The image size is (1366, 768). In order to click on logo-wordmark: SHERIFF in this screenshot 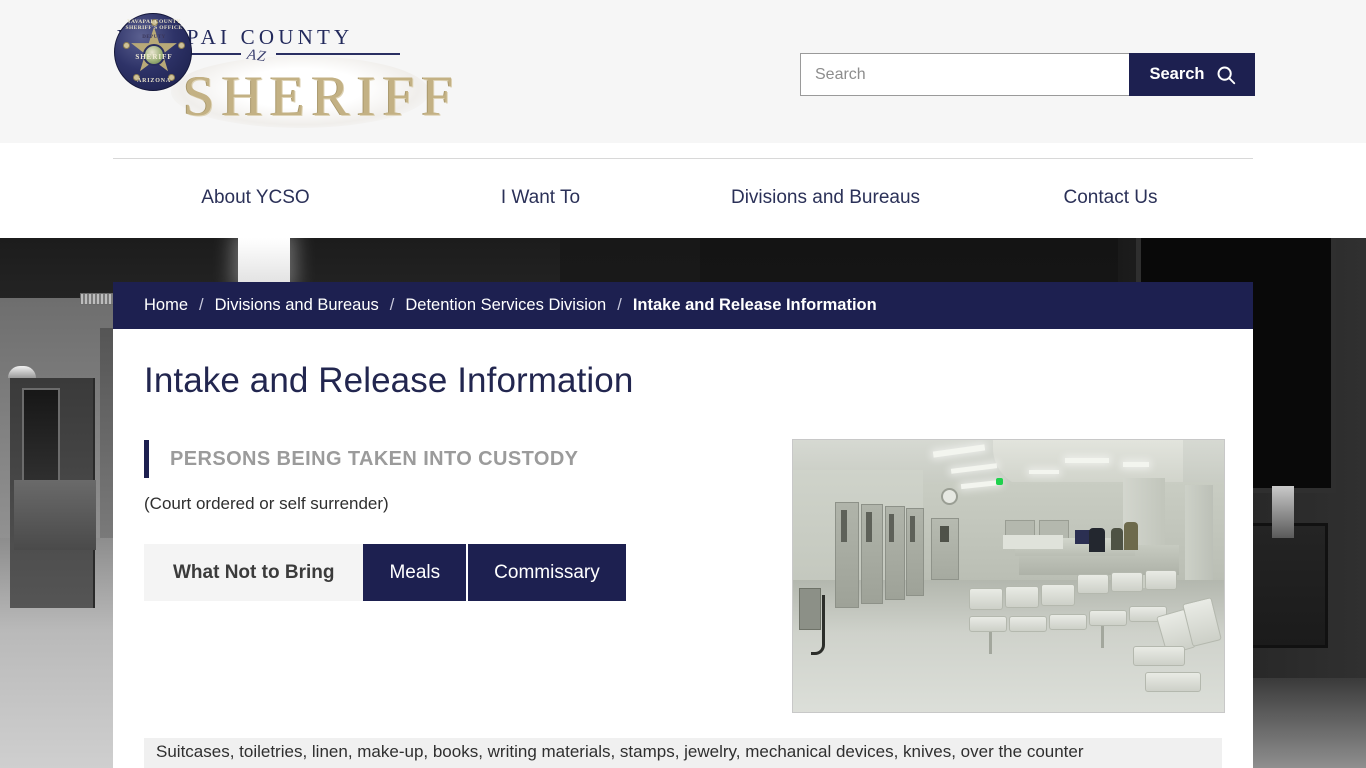, I will do `click(322, 96)`.